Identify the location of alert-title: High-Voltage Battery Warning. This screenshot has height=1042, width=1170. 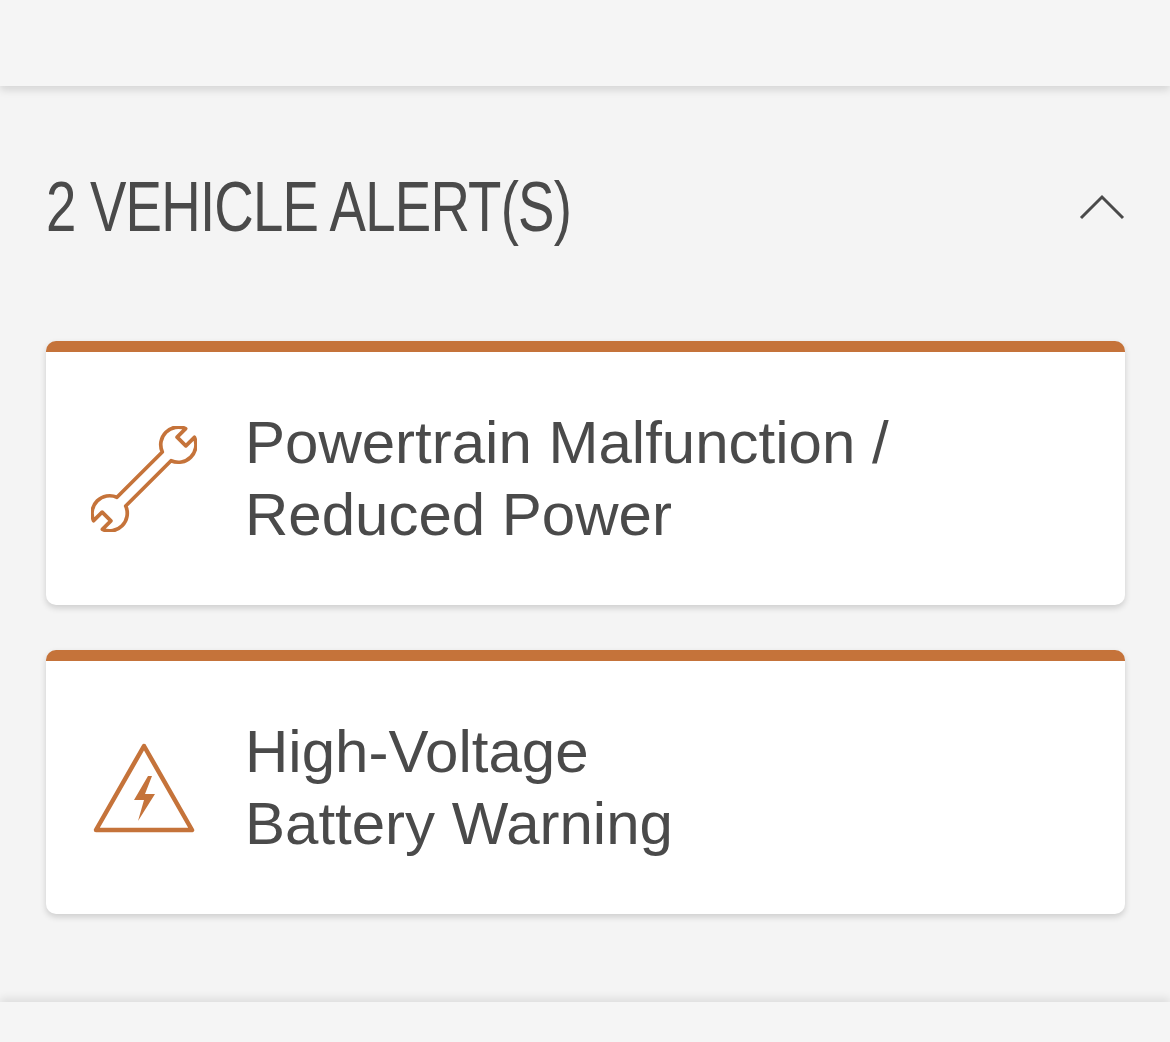
(459, 787).